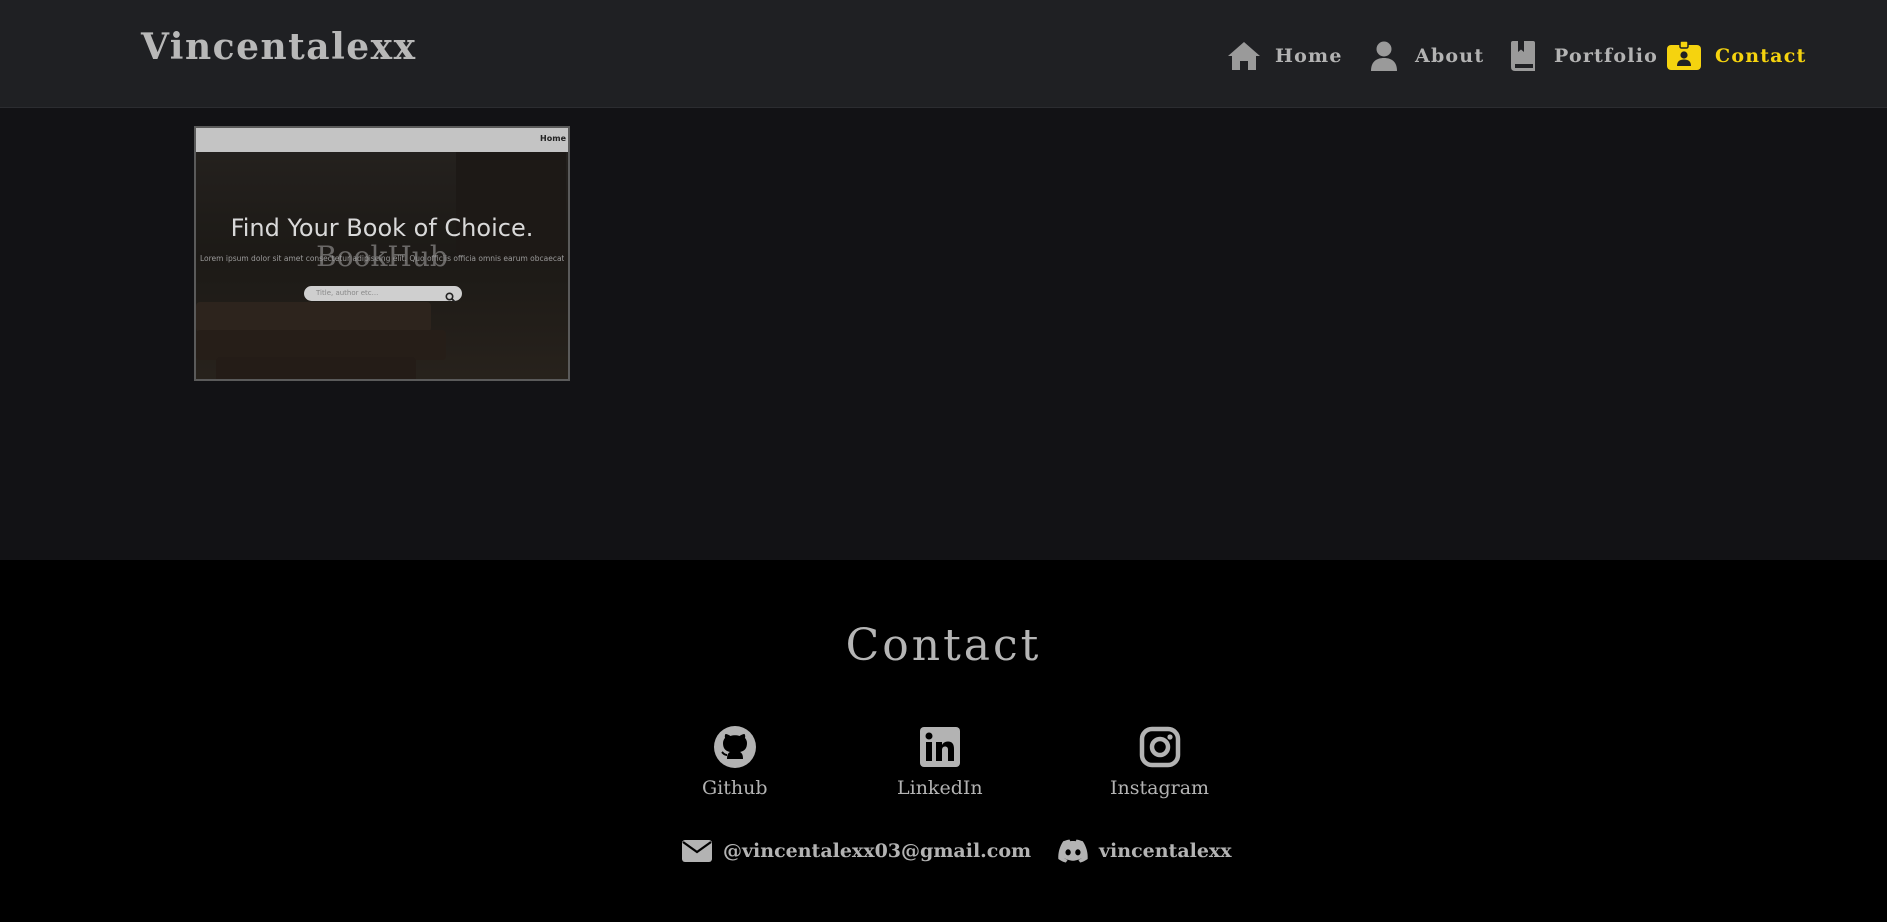  What do you see at coordinates (1606, 56) in the screenshot?
I see `nav-item-label: Portfolio` at bounding box center [1606, 56].